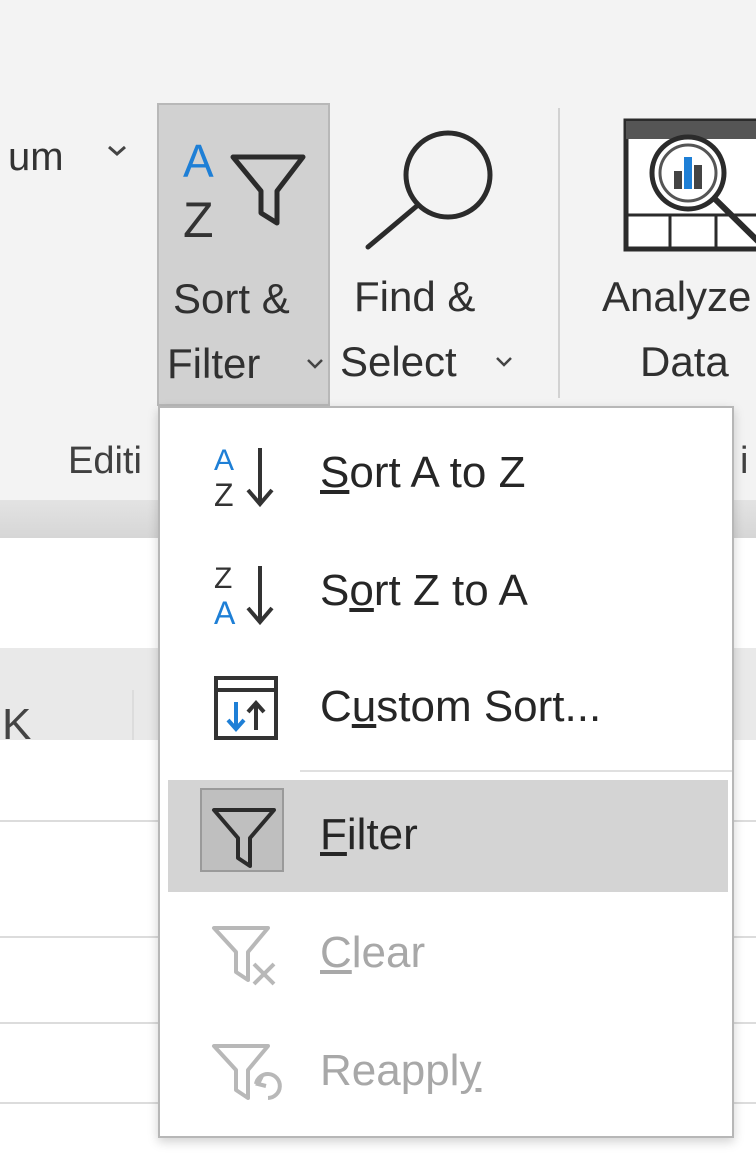 The height and width of the screenshot is (1156, 756). I want to click on menu-item-sort-a-to-z: A Z Sort A to Z, so click(446, 474).